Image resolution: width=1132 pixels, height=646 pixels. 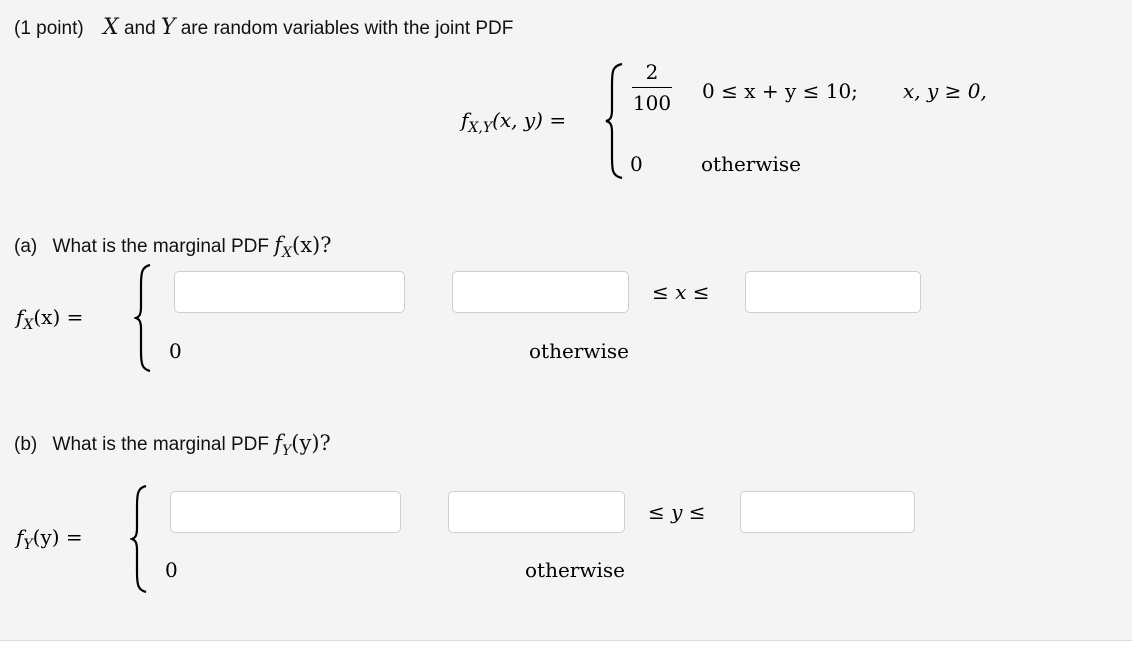 What do you see at coordinates (945, 91) in the screenshot?
I see `case1-condition-2: x, y ≥ 0,` at bounding box center [945, 91].